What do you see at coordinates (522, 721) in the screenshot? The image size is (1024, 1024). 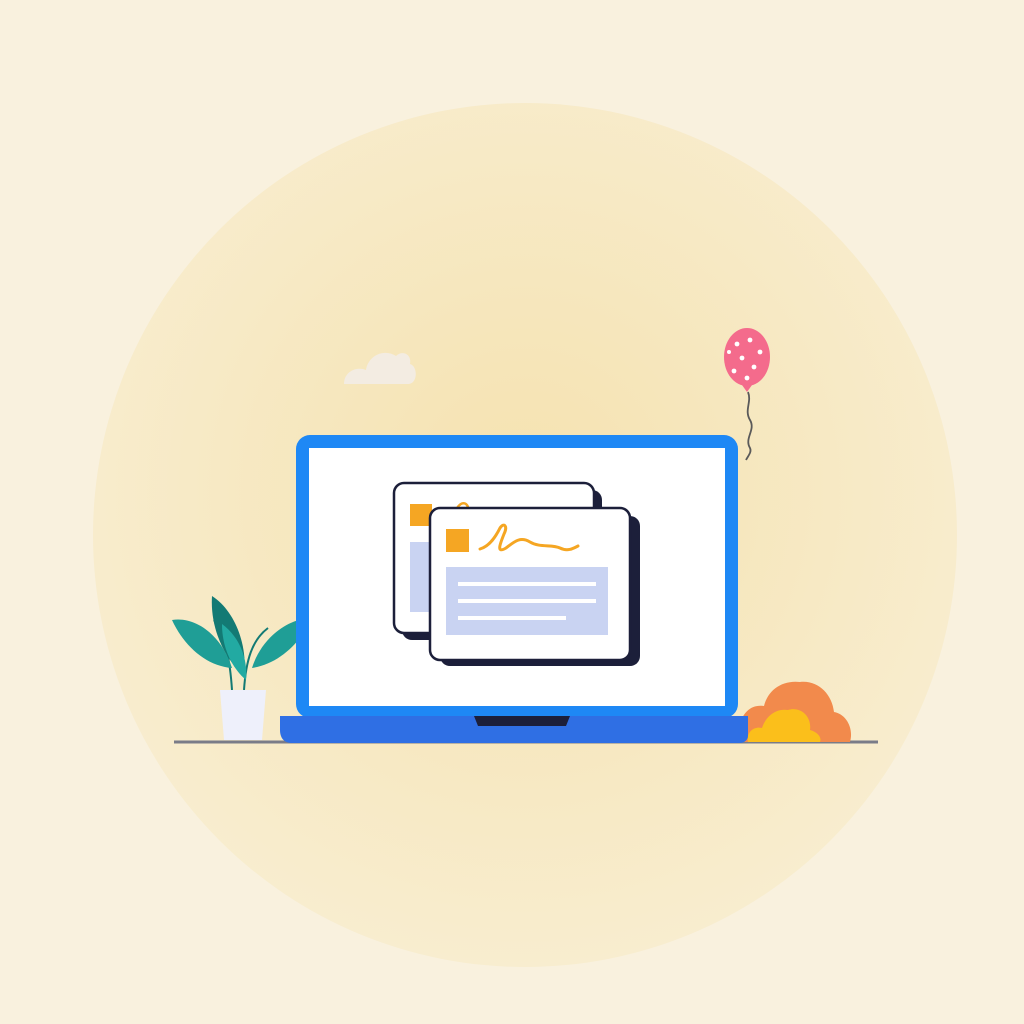 I see `laptop-notch` at bounding box center [522, 721].